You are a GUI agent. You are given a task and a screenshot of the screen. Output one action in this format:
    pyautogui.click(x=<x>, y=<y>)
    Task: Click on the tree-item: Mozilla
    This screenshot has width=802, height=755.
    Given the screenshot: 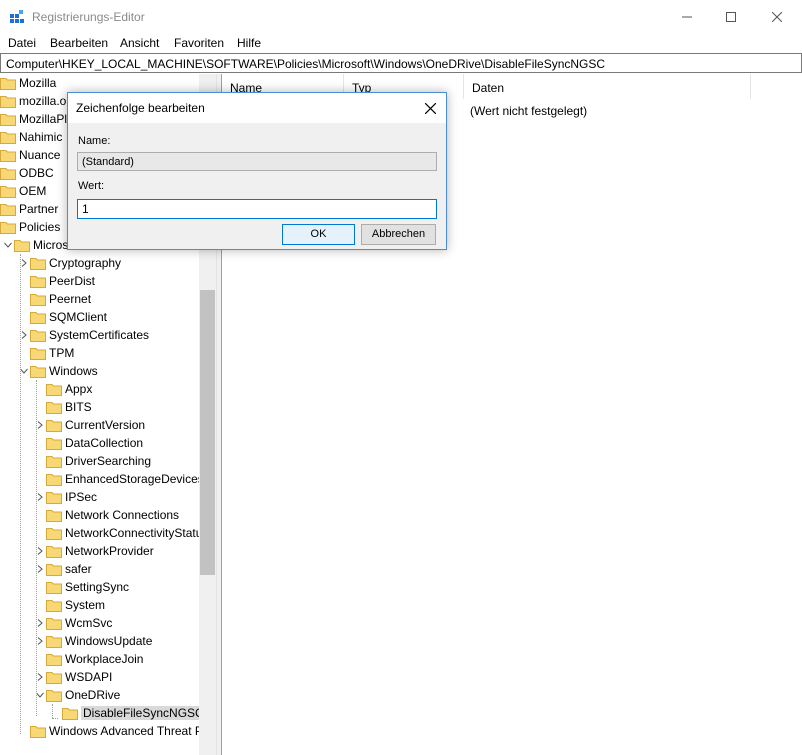 What is the action you would take?
    pyautogui.click(x=28, y=83)
    